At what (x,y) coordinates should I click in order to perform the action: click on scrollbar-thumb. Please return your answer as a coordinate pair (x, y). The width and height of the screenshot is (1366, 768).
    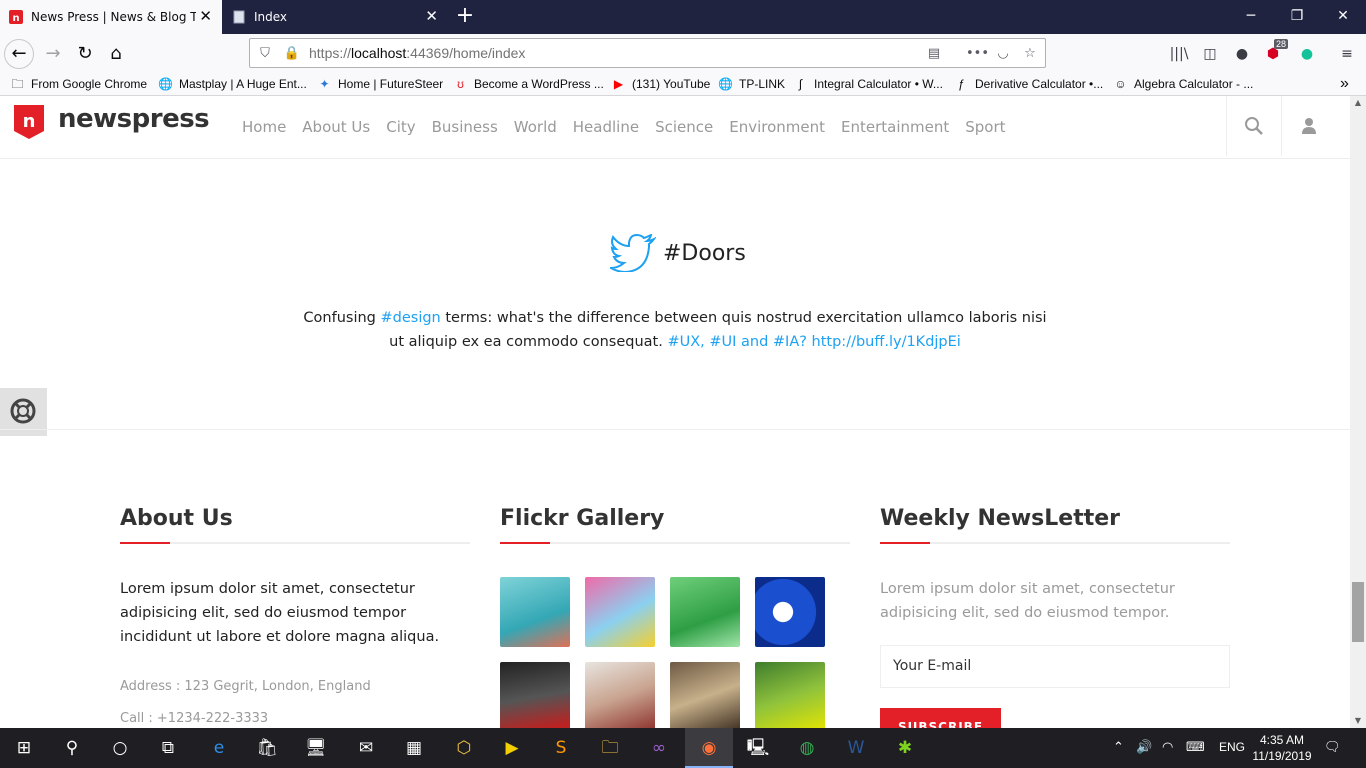
    Looking at the image, I should click on (1358, 612).